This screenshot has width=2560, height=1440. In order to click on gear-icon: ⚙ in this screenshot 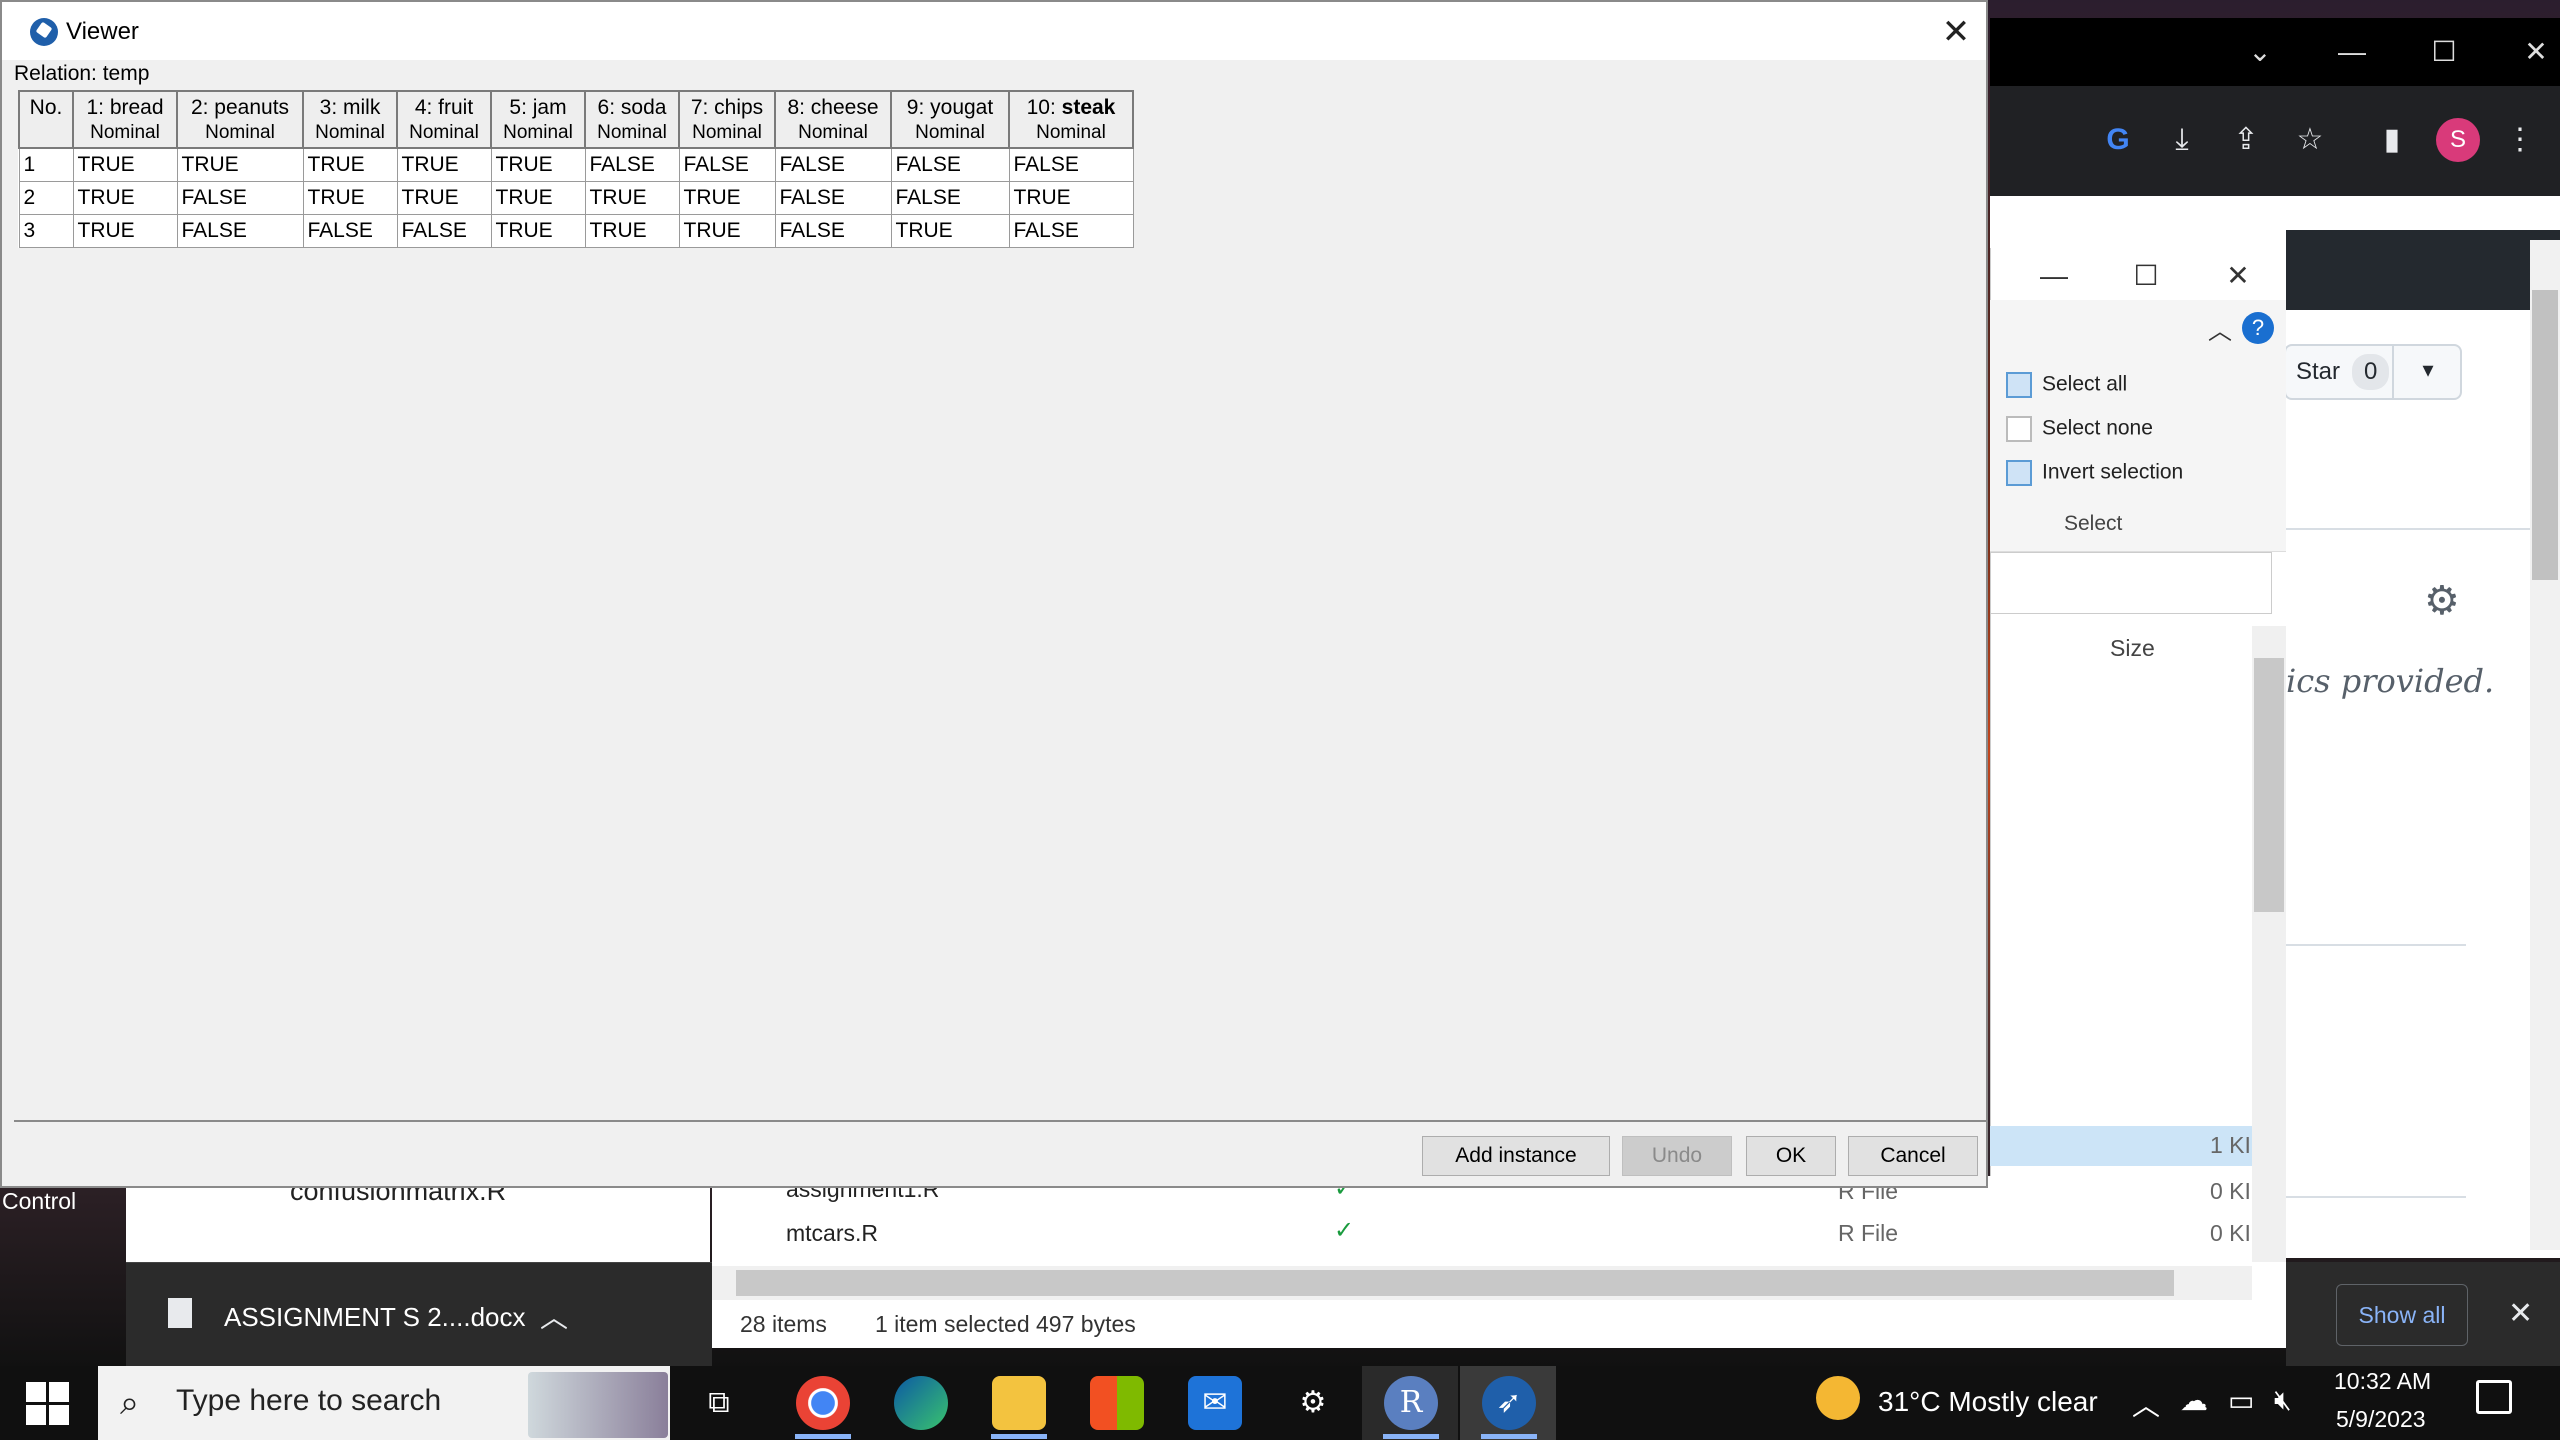, I will do `click(2442, 601)`.